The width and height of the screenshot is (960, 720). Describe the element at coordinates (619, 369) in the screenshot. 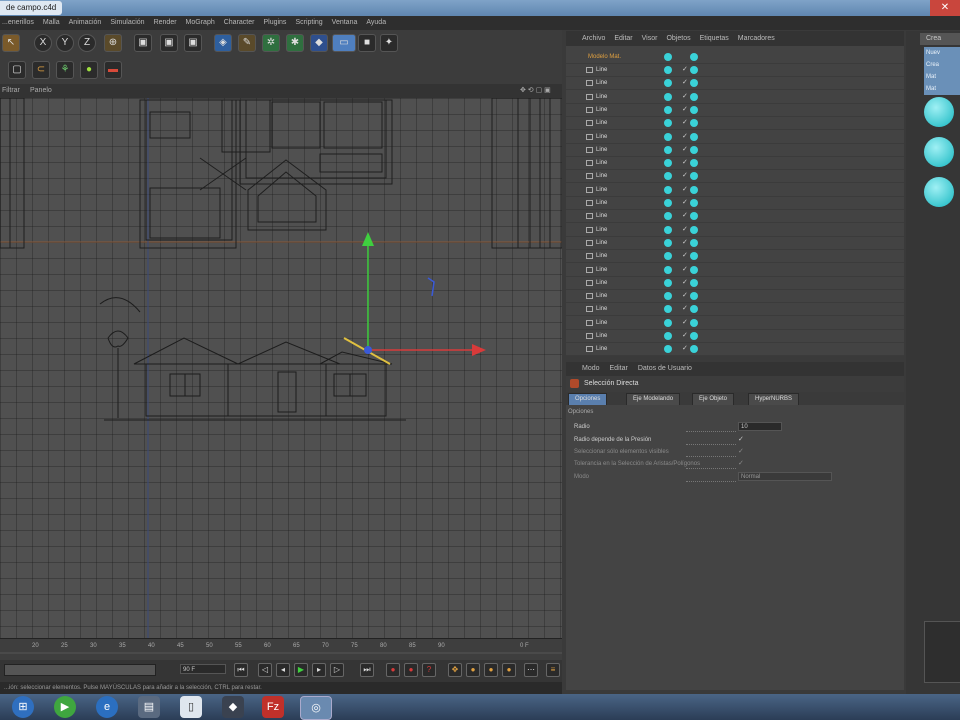

I see `am-menu-item: Editar` at that location.